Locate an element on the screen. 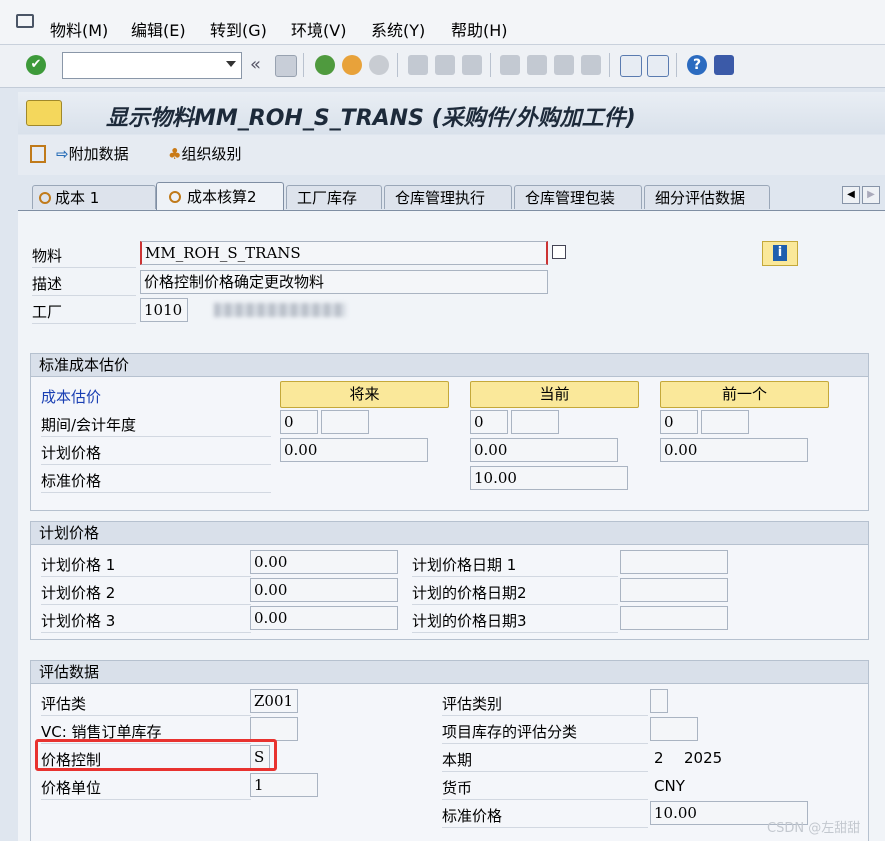 Image resolution: width=885 pixels, height=841 pixels. print-icon is located at coordinates (418, 65).